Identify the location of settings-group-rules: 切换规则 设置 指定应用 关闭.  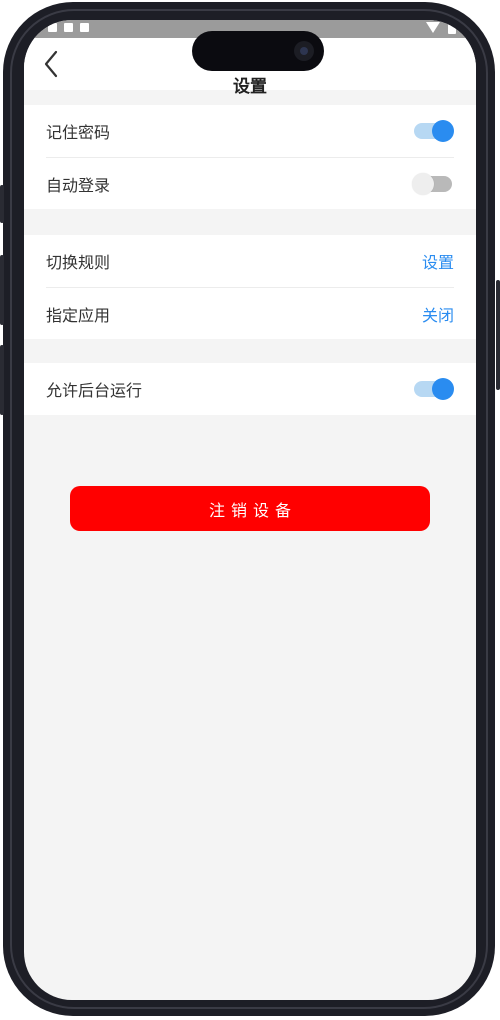
(250, 287).